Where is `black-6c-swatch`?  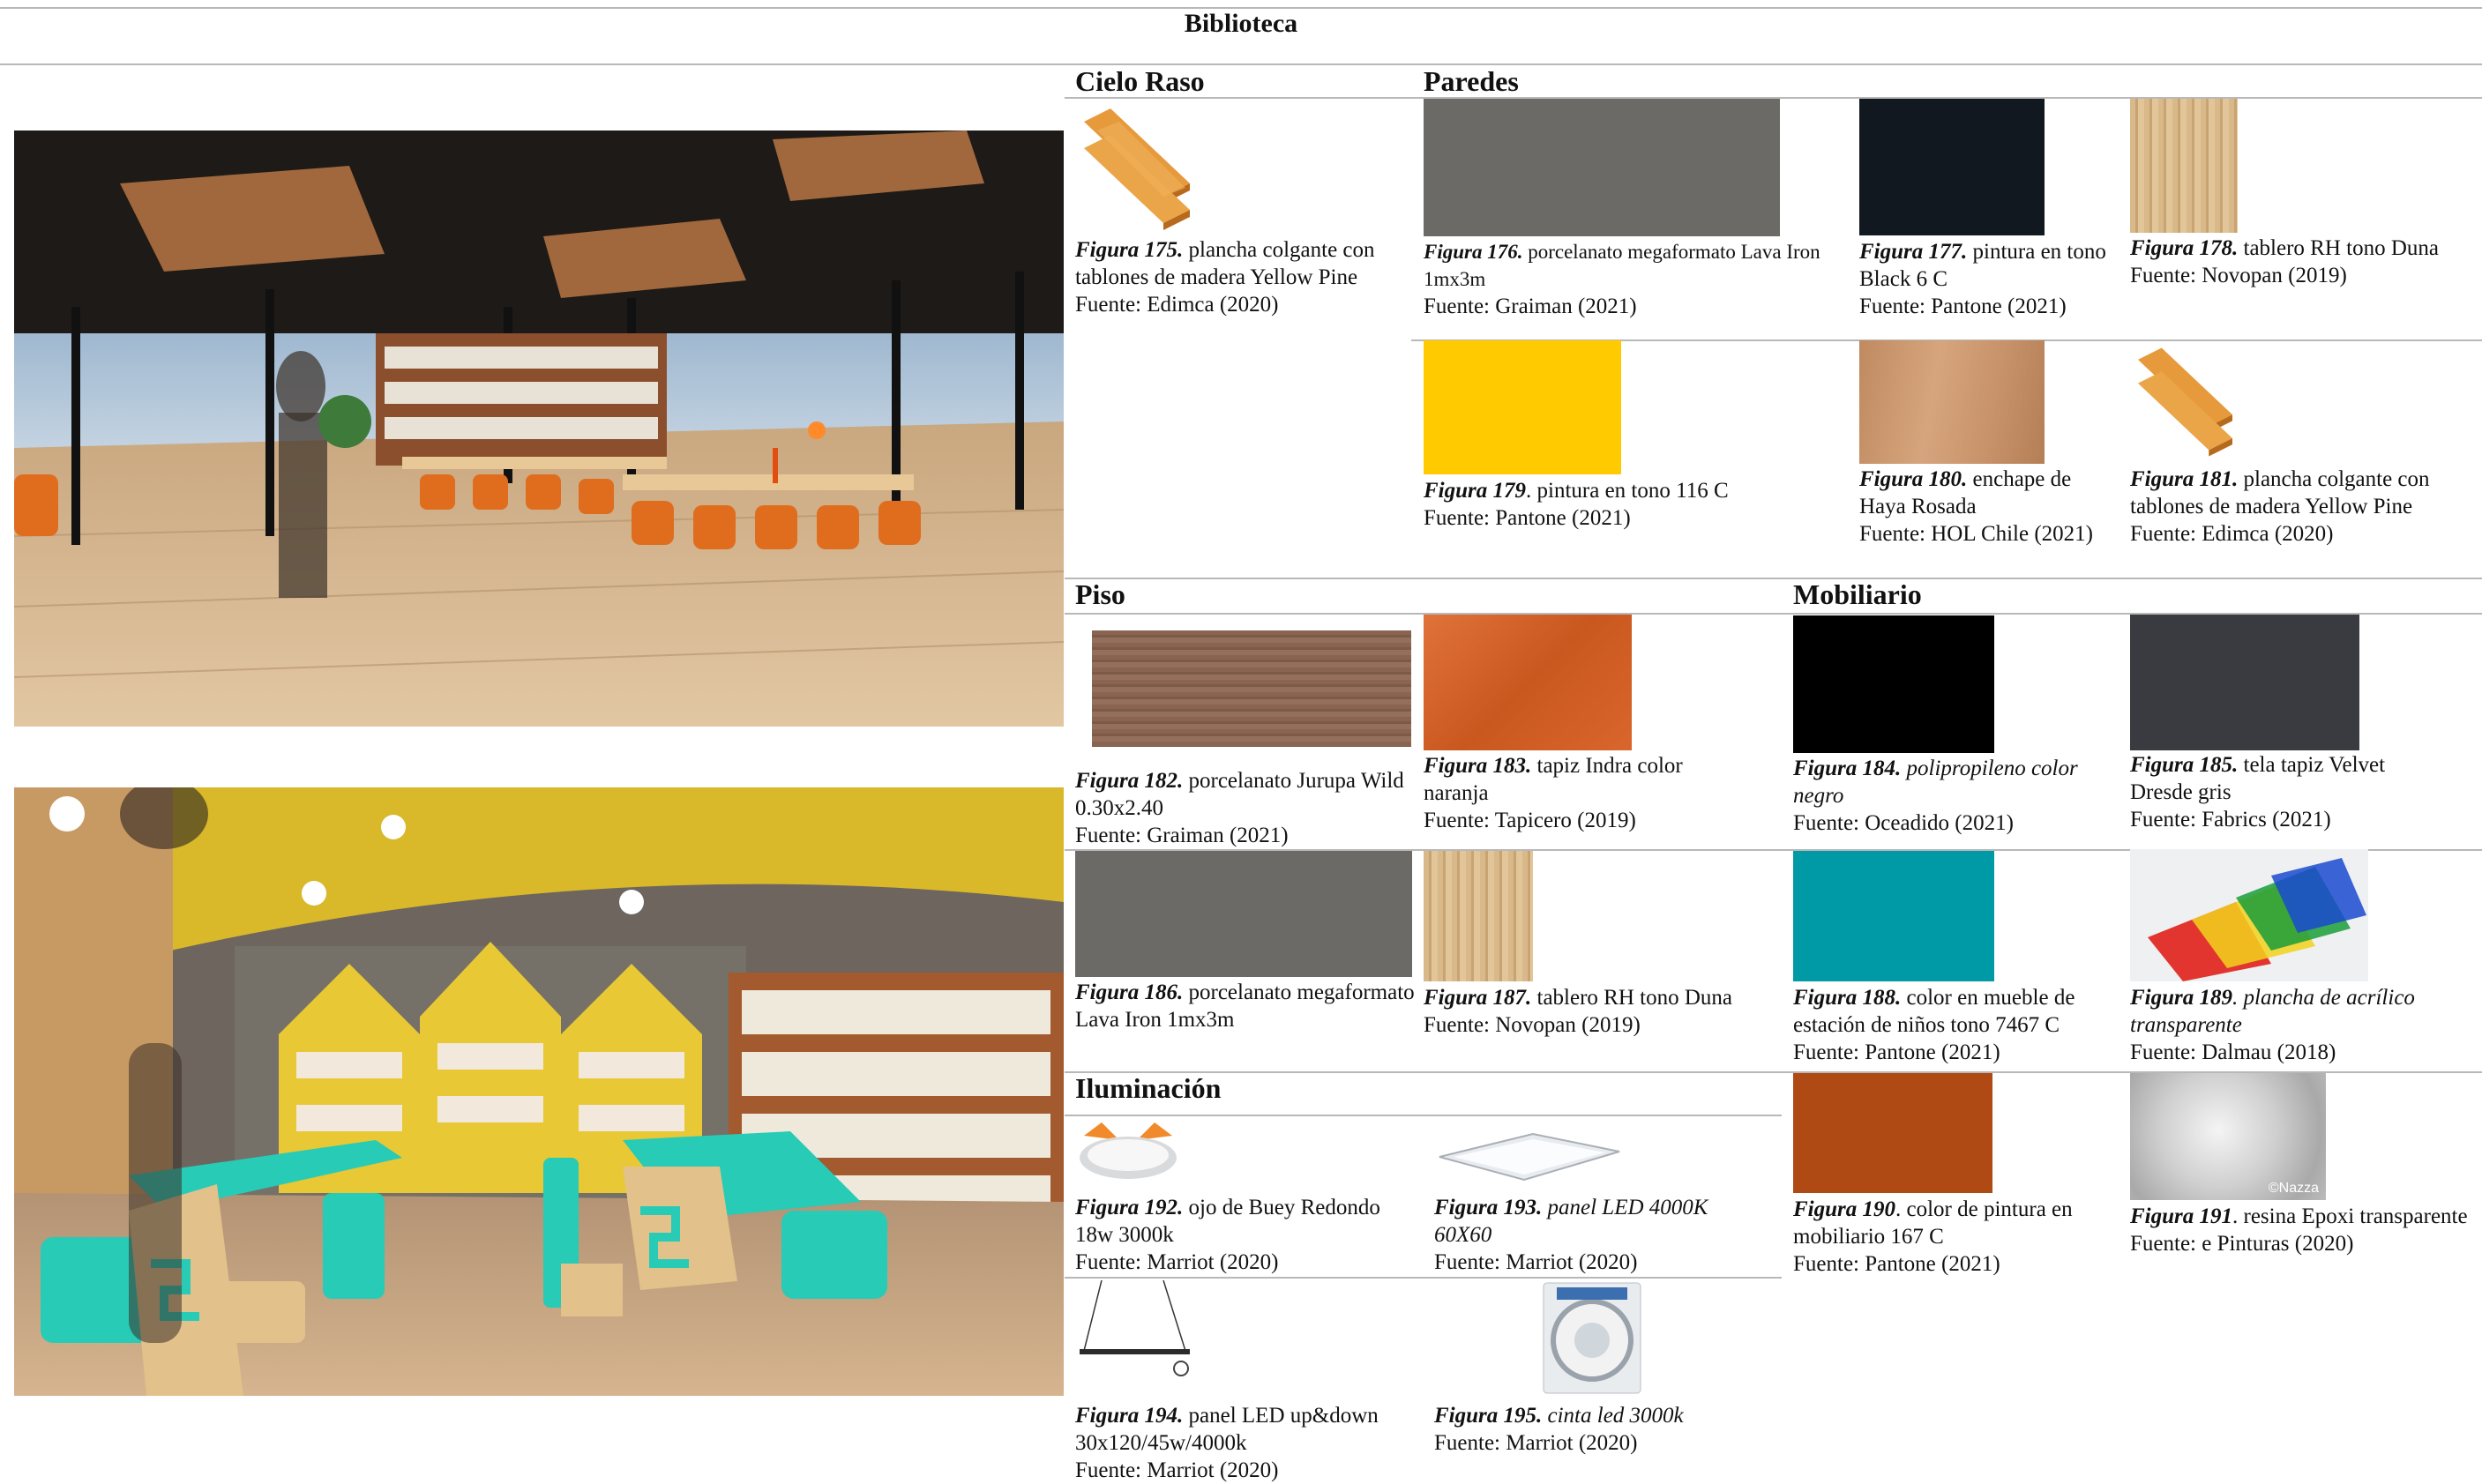 black-6c-swatch is located at coordinates (1952, 167).